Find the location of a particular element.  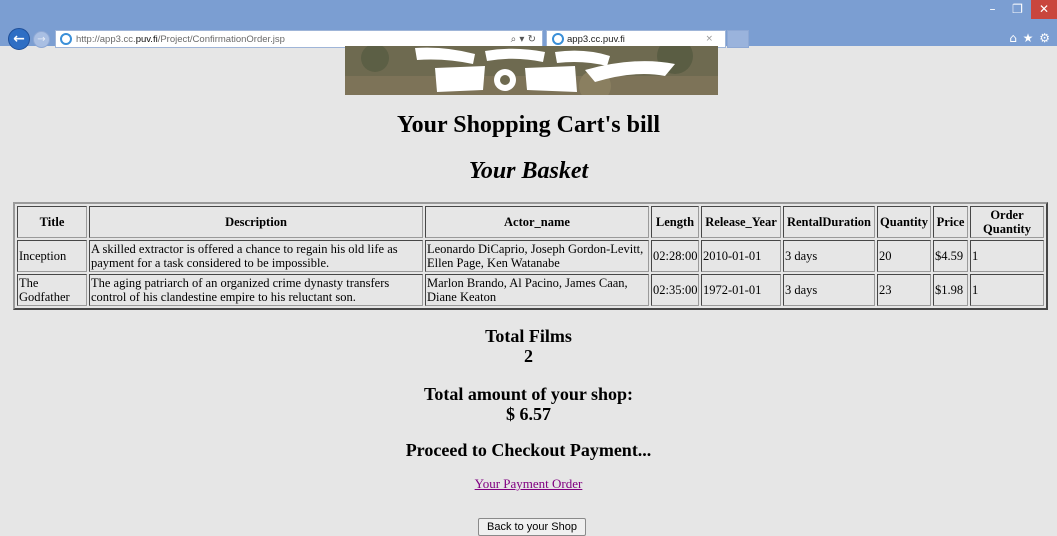

url-path: /Project/ConfirmationOrder.jsp is located at coordinates (221, 39).